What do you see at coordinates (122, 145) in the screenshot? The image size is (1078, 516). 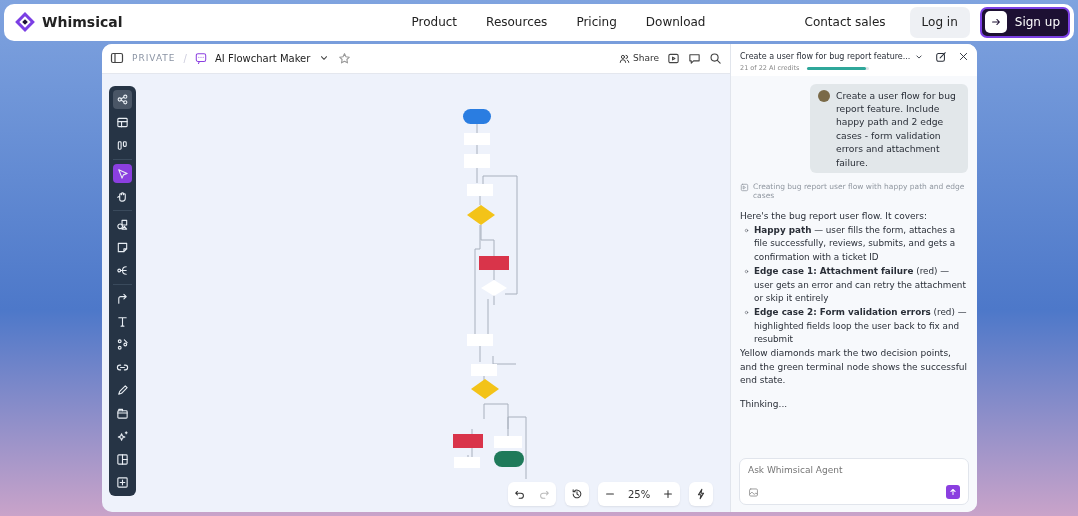 I see `kanban-icon` at bounding box center [122, 145].